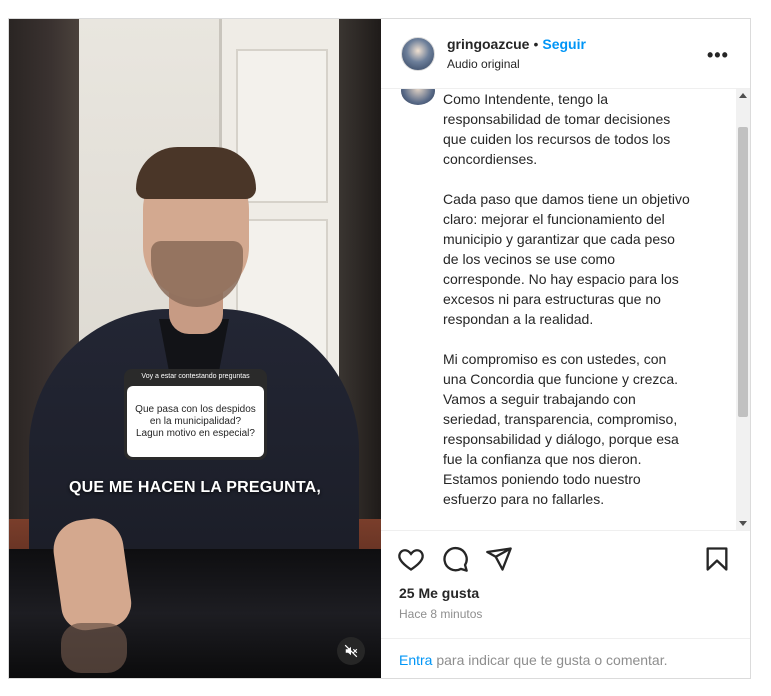 Image resolution: width=771 pixels, height=696 pixels. What do you see at coordinates (195, 376) in the screenshot?
I see `sticker-title: Voy a estar contestando preguntas` at bounding box center [195, 376].